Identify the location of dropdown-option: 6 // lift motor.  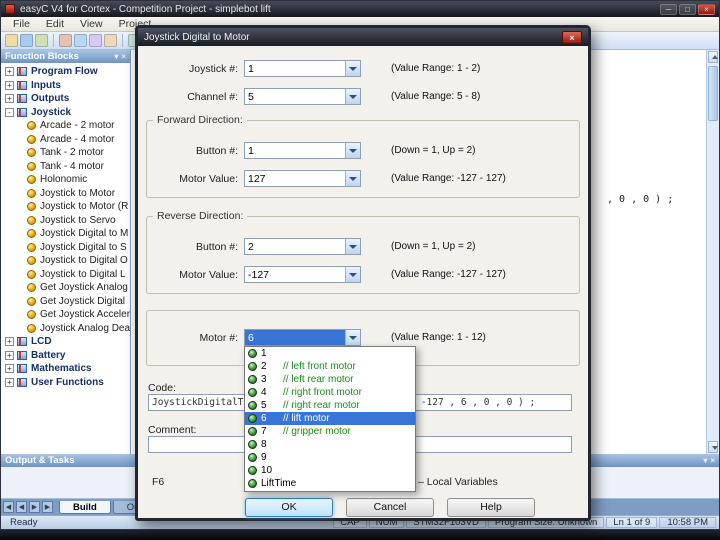
(330, 418).